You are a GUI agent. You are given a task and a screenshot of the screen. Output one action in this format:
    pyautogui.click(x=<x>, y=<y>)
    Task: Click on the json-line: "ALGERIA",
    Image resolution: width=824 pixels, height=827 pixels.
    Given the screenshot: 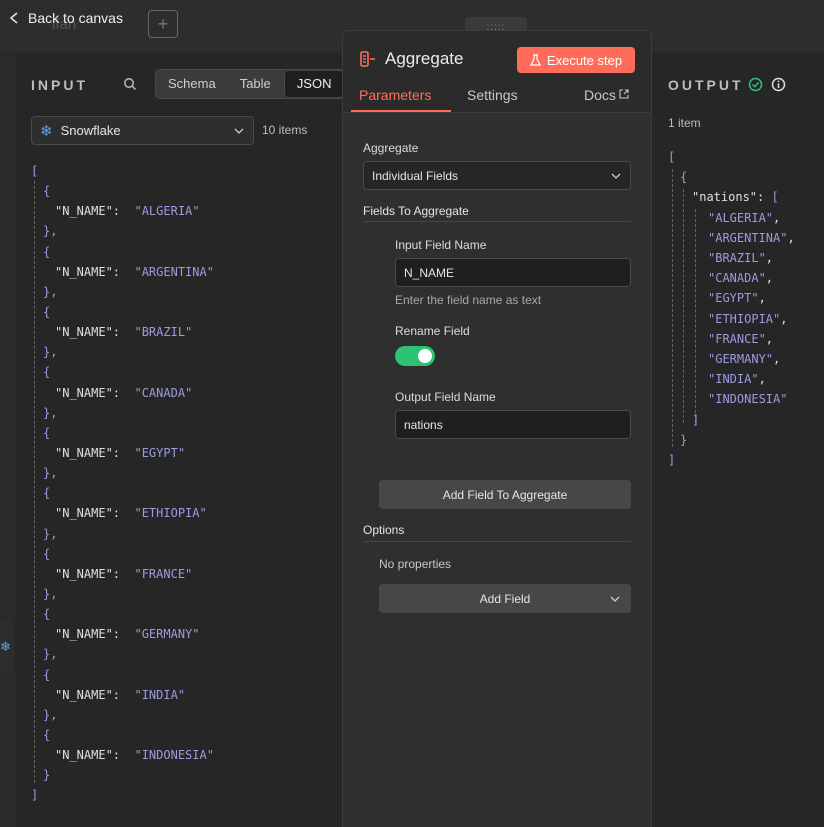 What is the action you would take?
    pyautogui.click(x=746, y=218)
    